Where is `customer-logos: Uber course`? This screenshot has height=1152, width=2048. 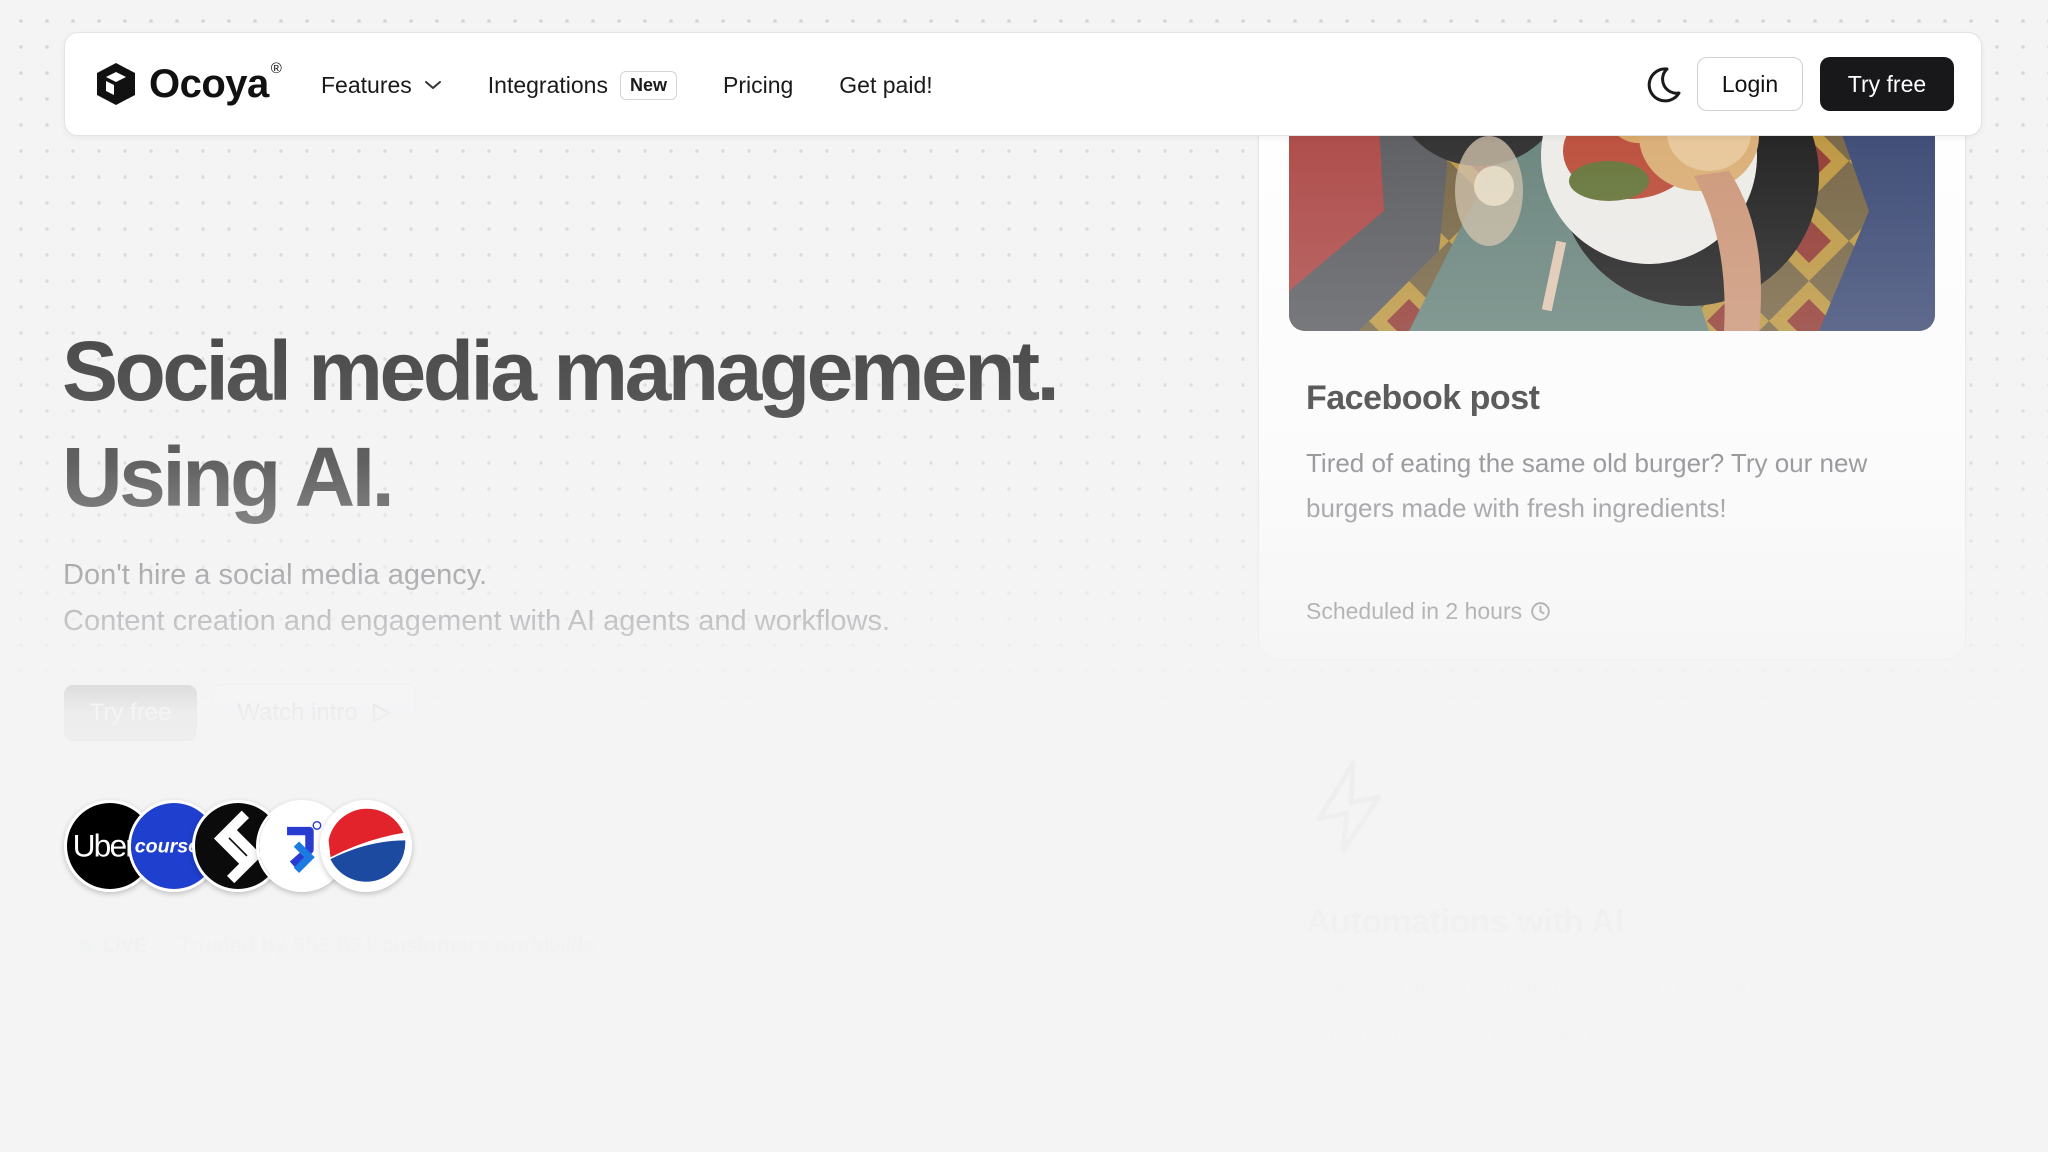 customer-logos: Uber course is located at coordinates (244, 848).